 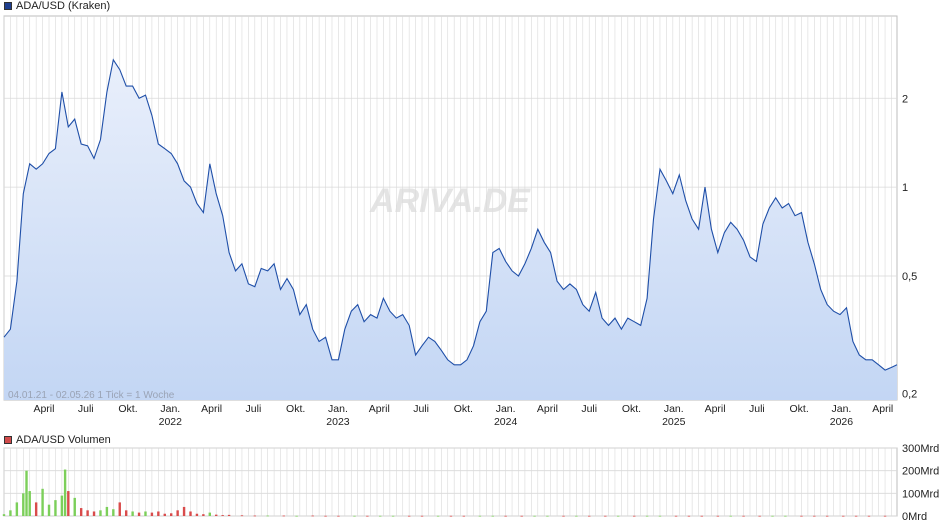 I want to click on watermark: ARIVA.DE, so click(x=450, y=201).